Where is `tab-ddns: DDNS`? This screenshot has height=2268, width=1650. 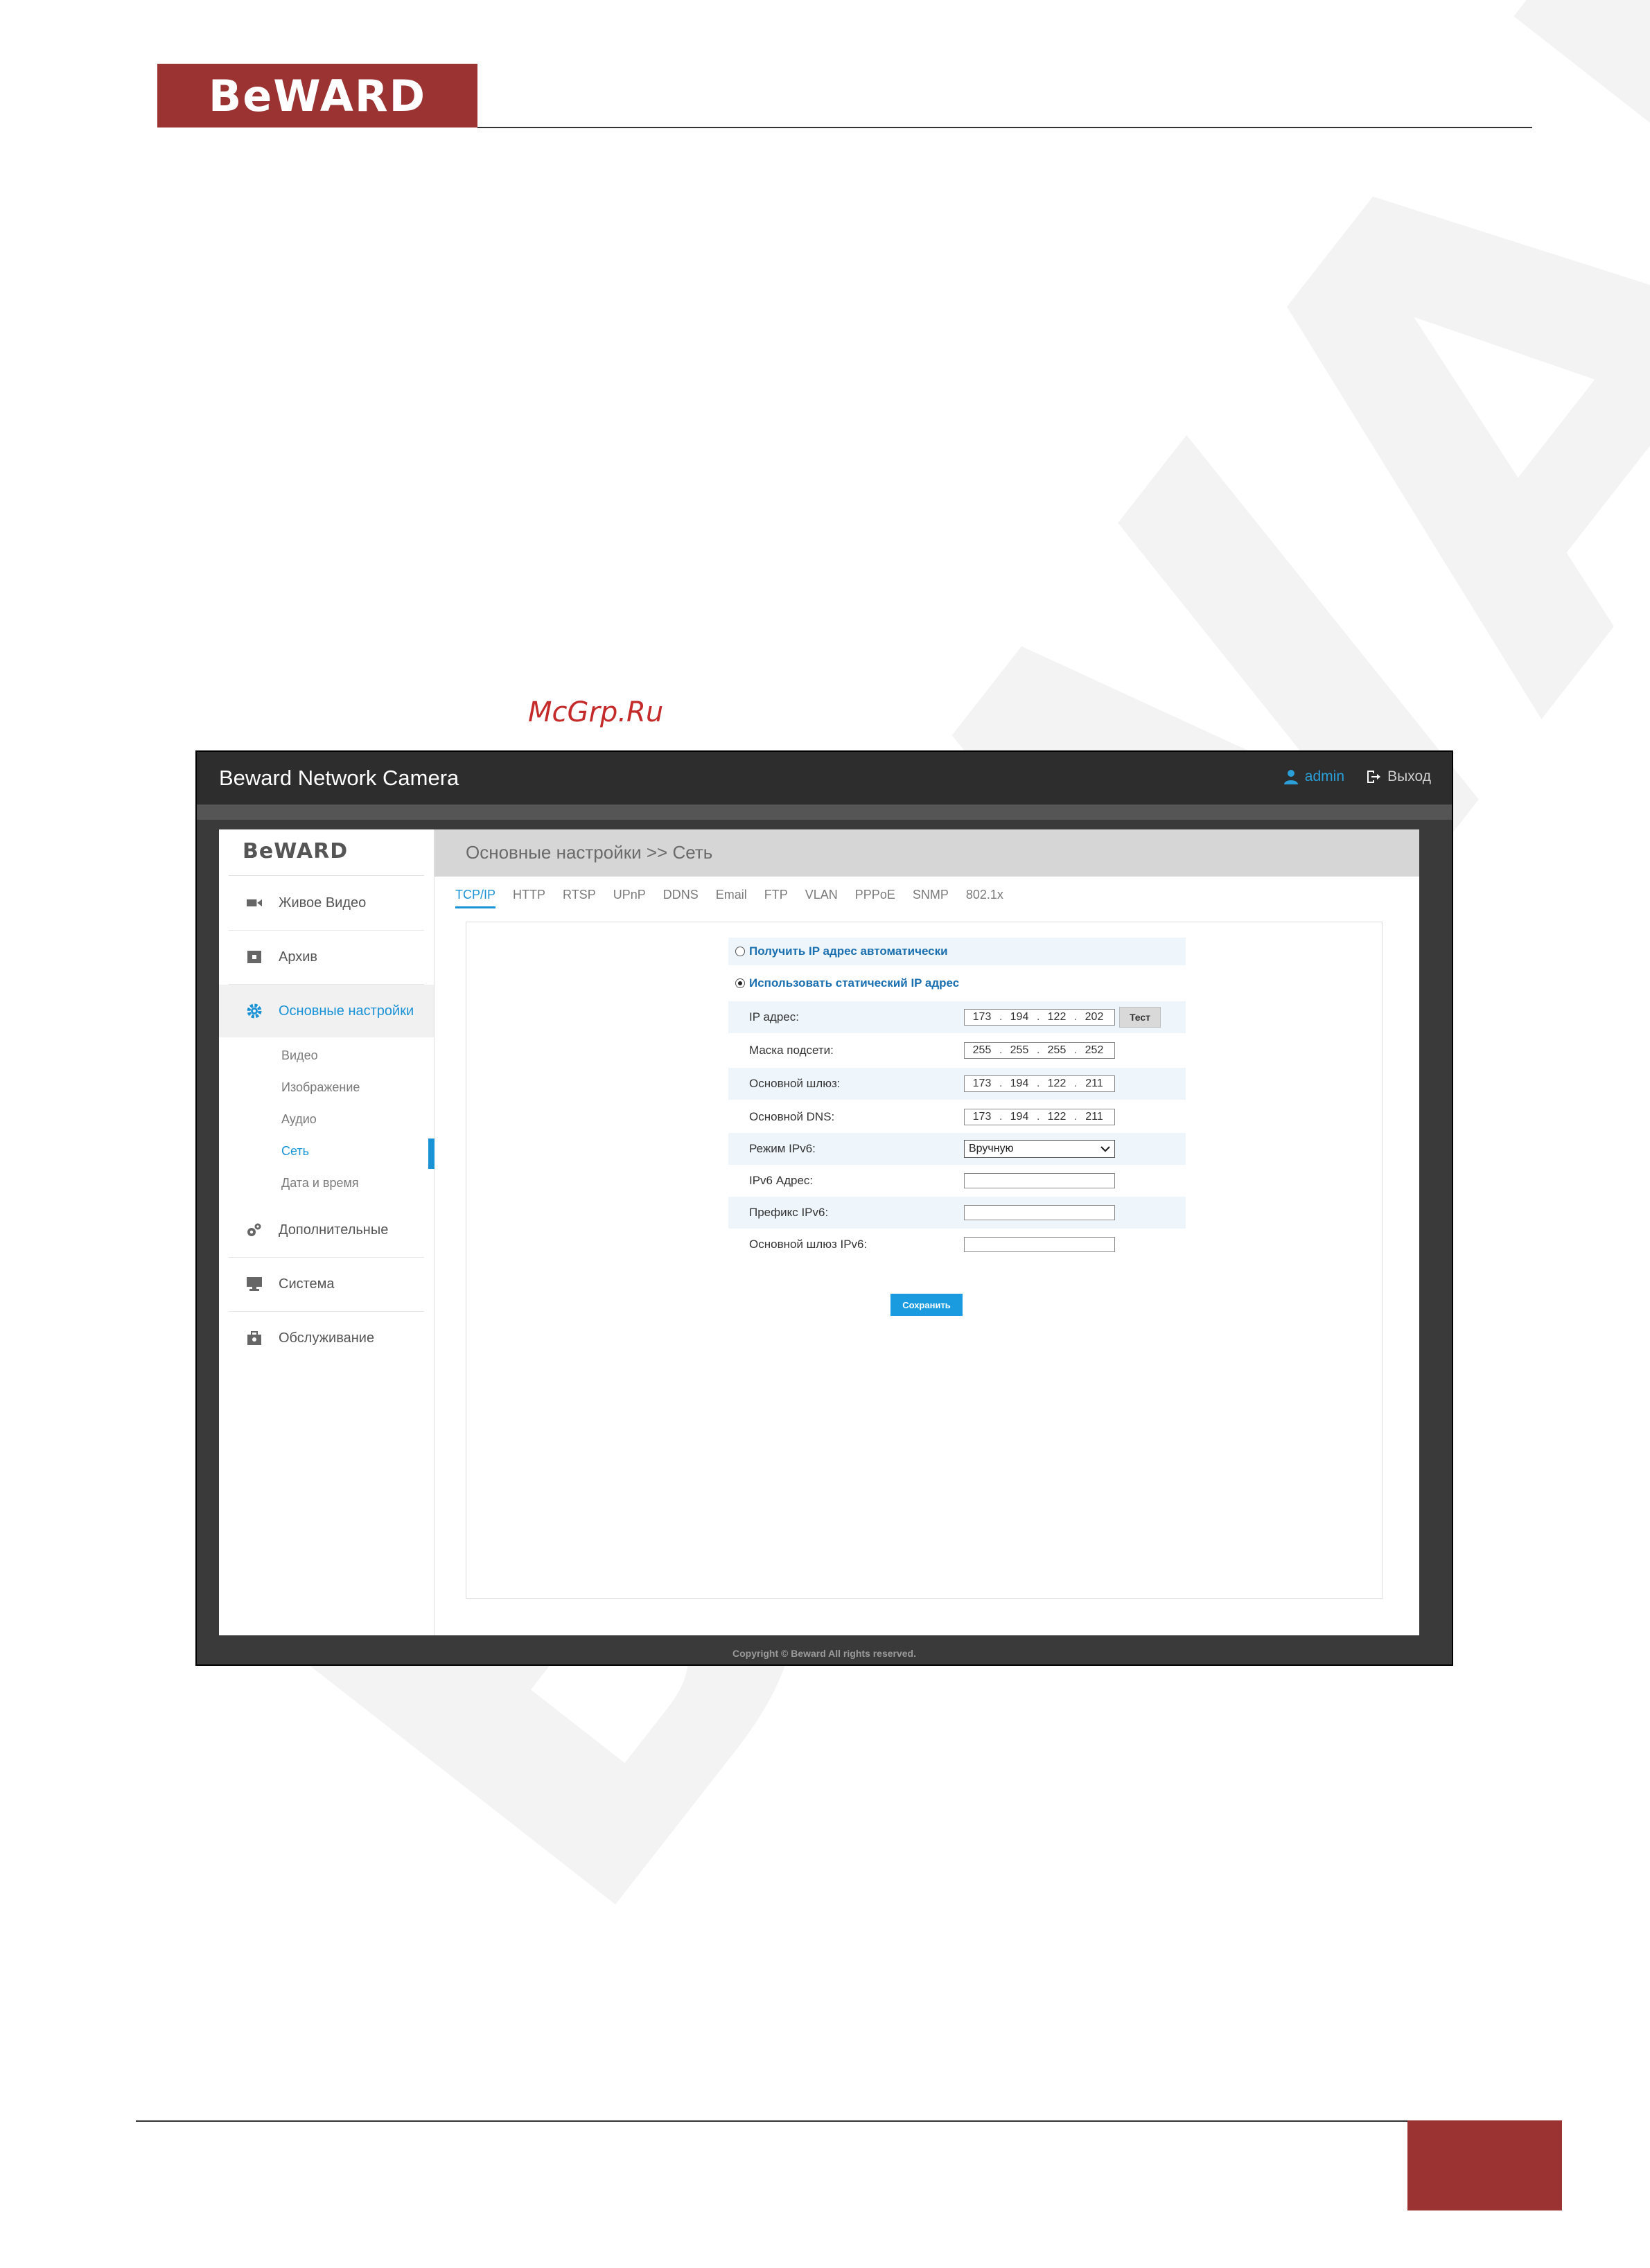 tab-ddns: DDNS is located at coordinates (681, 898).